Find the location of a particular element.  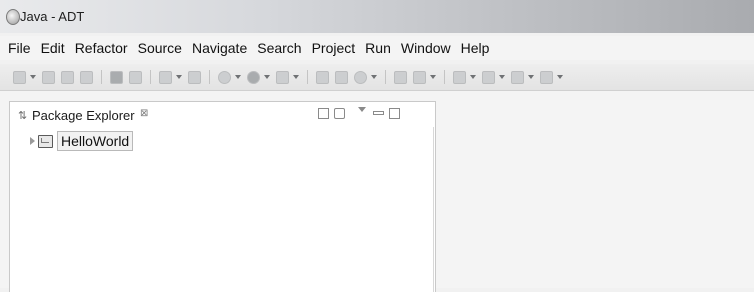

new-android-project-icon is located at coordinates (194, 77).